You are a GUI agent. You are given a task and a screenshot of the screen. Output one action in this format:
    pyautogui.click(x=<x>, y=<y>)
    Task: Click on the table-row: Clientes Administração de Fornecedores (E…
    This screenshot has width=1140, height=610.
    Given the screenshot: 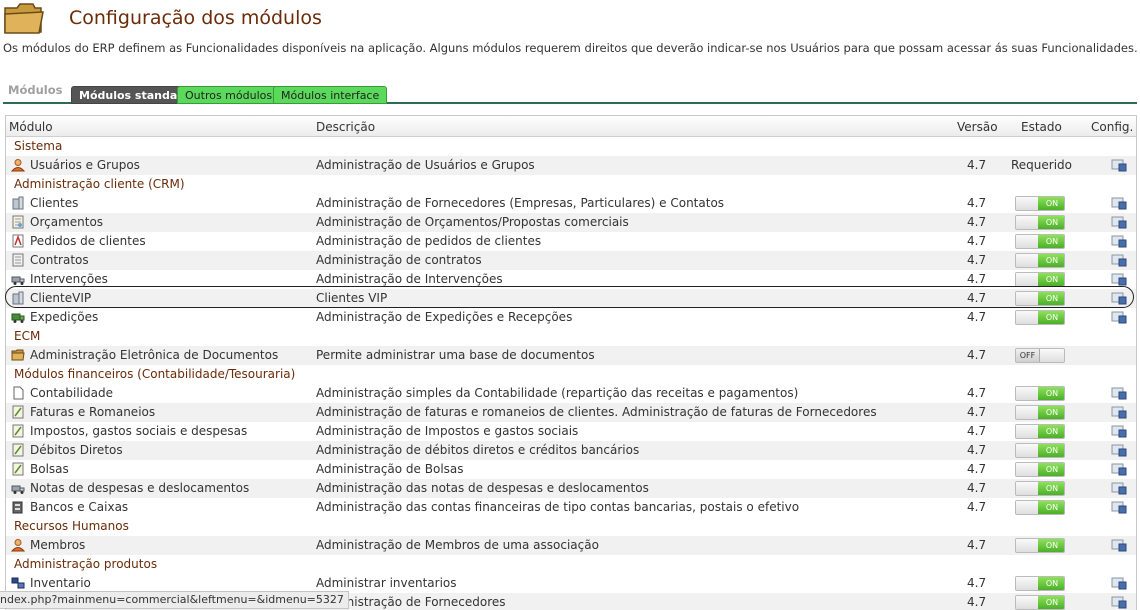 What is the action you would take?
    pyautogui.click(x=571, y=203)
    